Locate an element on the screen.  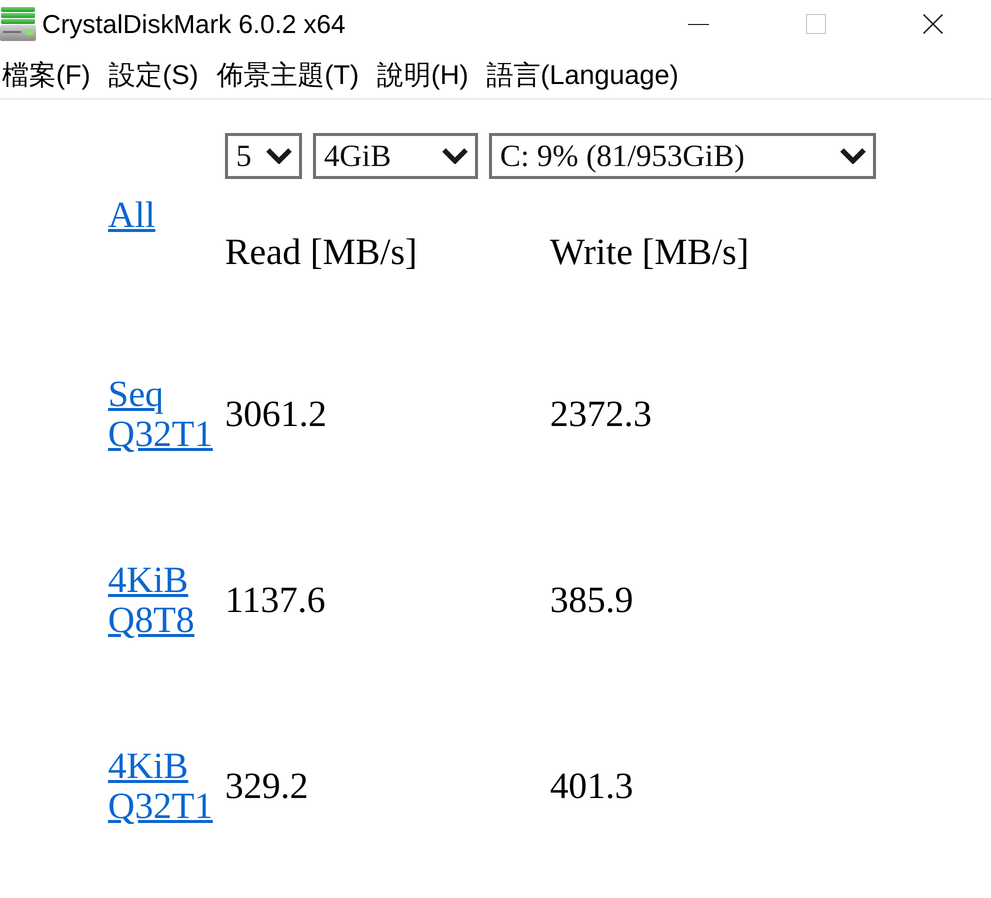
write-value: 2372.3 is located at coordinates (601, 415).